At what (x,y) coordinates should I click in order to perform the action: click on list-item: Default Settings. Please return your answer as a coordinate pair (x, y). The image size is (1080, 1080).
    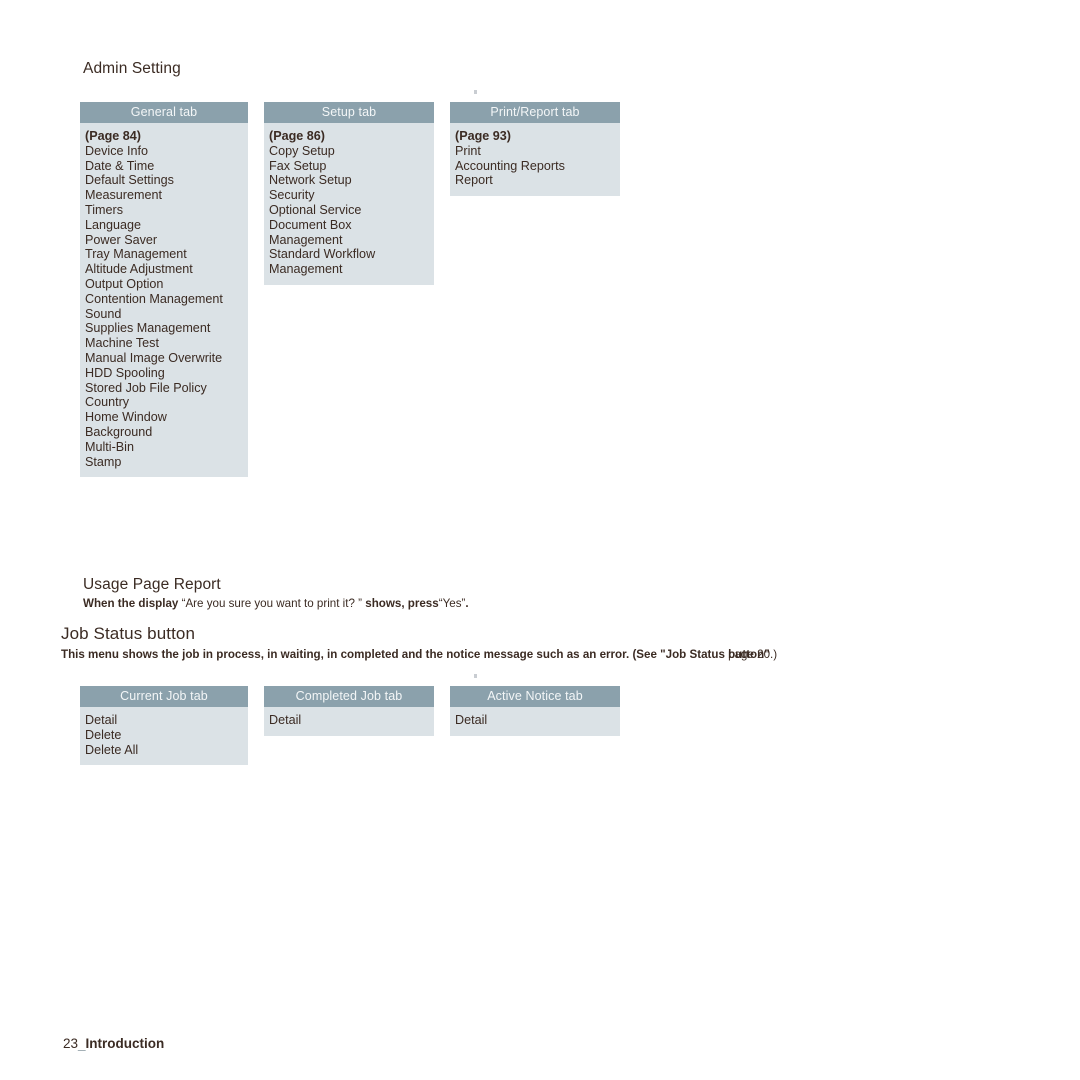
    Looking at the image, I should click on (166, 180).